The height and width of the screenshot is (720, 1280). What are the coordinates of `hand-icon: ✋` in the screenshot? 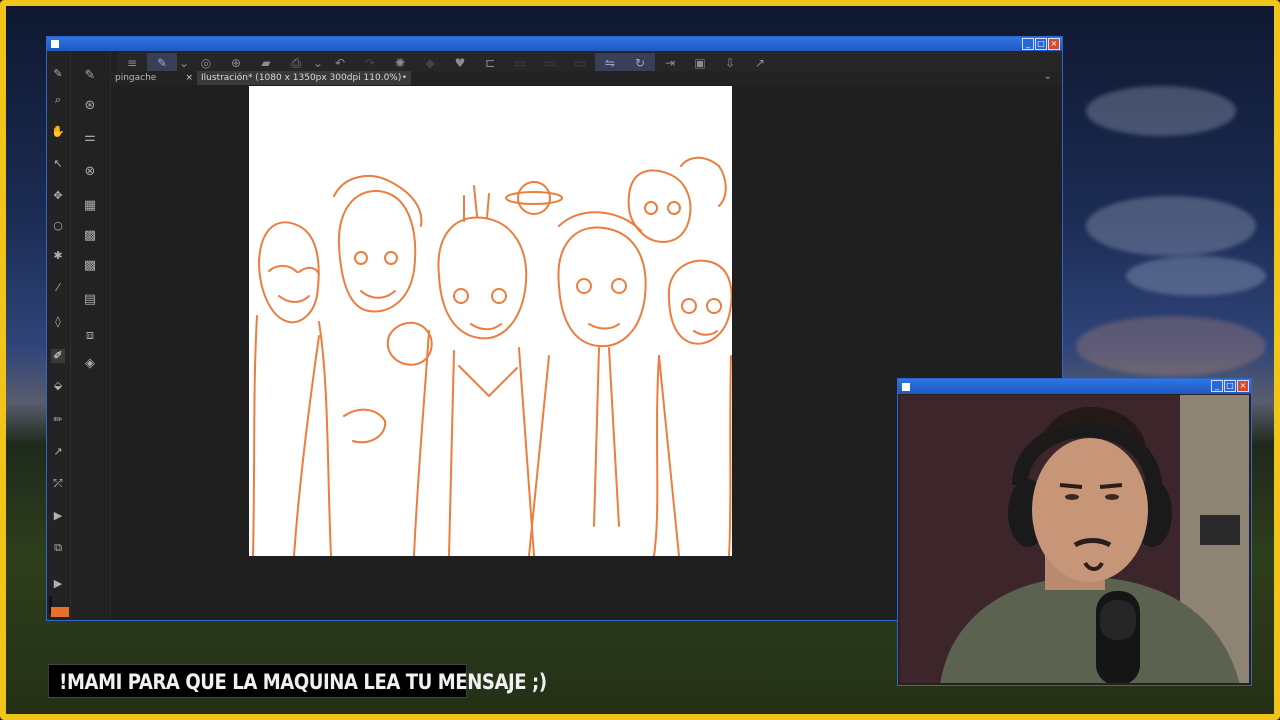 It's located at (58, 132).